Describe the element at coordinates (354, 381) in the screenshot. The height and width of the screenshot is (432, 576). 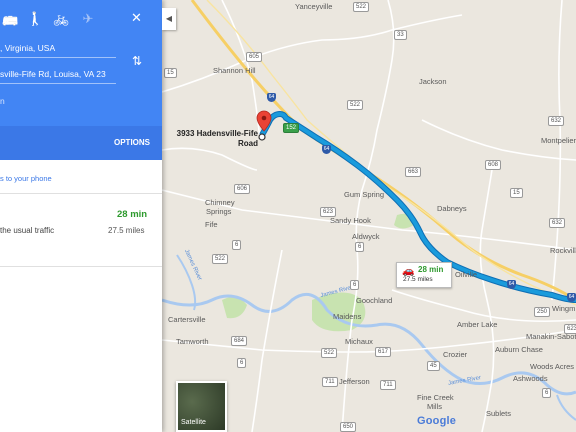
I see `place-label: Jefferson` at that location.